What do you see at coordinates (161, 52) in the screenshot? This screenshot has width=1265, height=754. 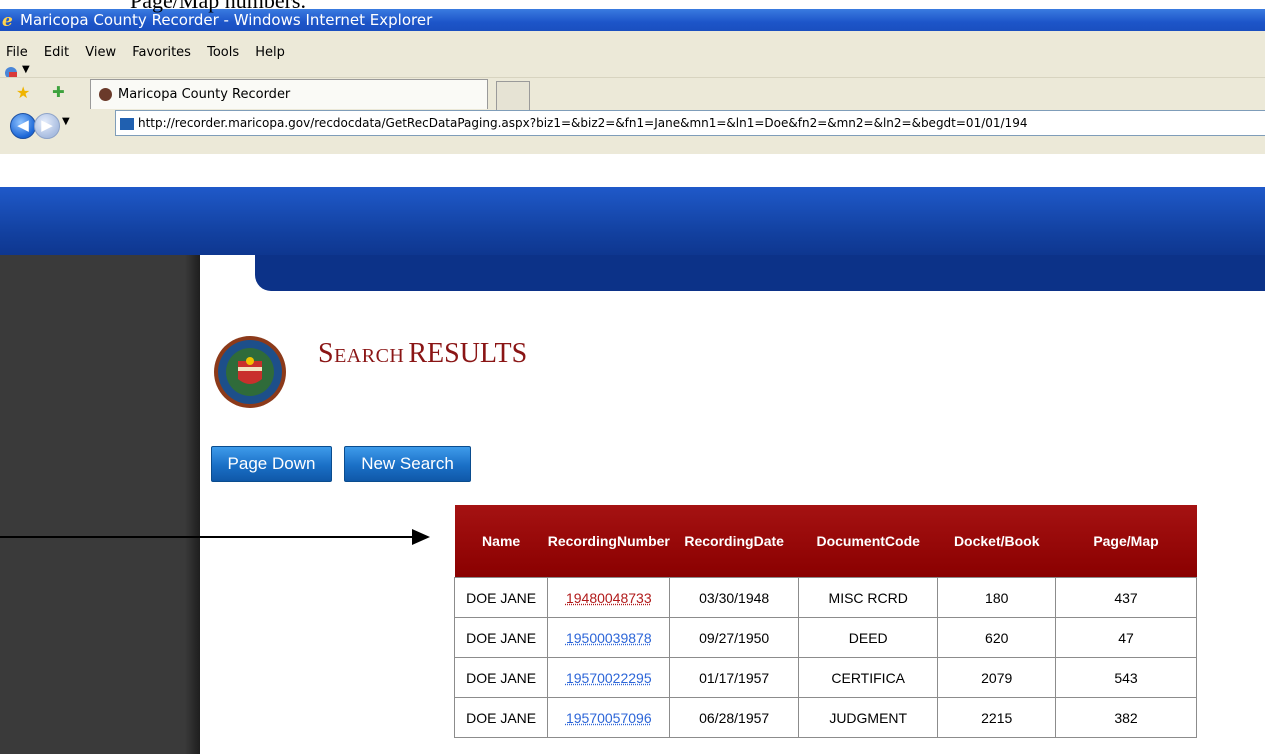 I see `menu-favorites: Favorites` at bounding box center [161, 52].